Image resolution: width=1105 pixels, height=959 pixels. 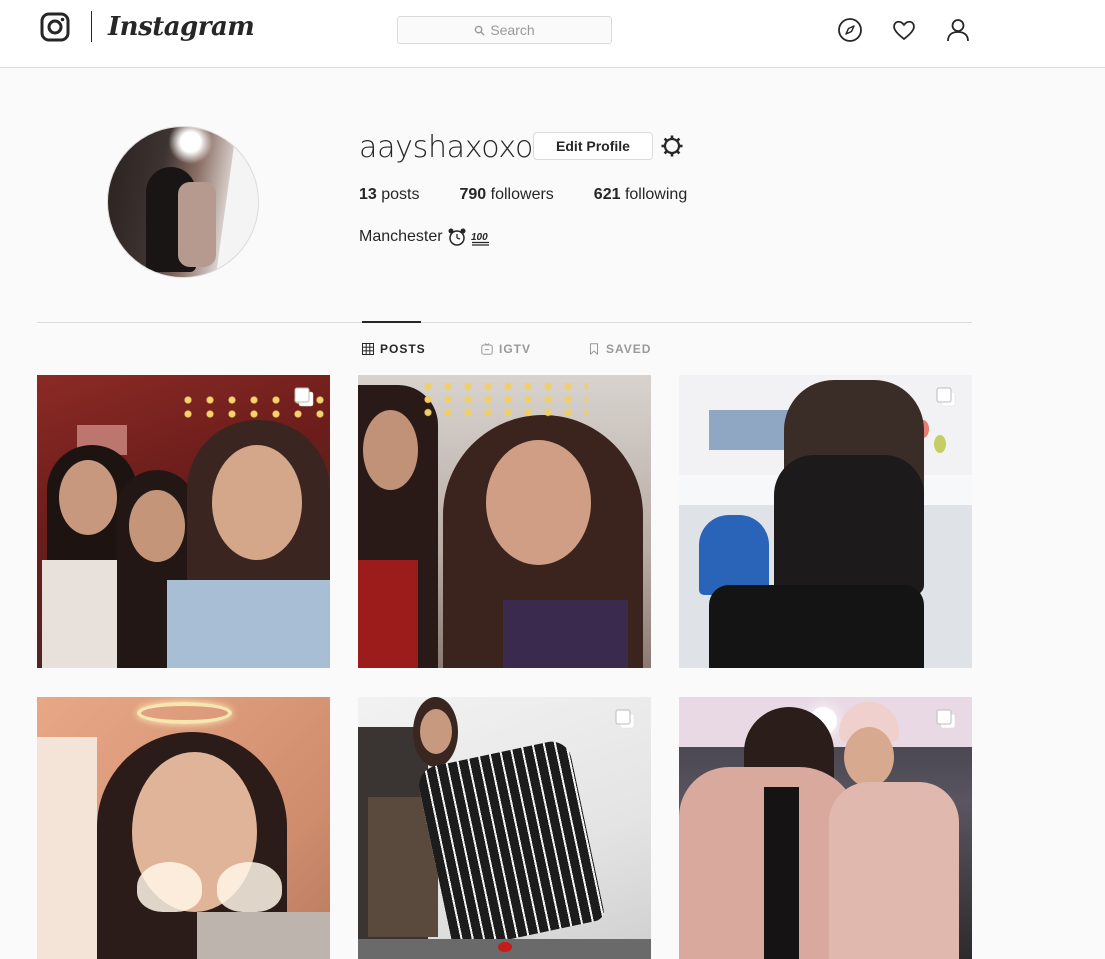 What do you see at coordinates (480, 30) in the screenshot?
I see `search-icon` at bounding box center [480, 30].